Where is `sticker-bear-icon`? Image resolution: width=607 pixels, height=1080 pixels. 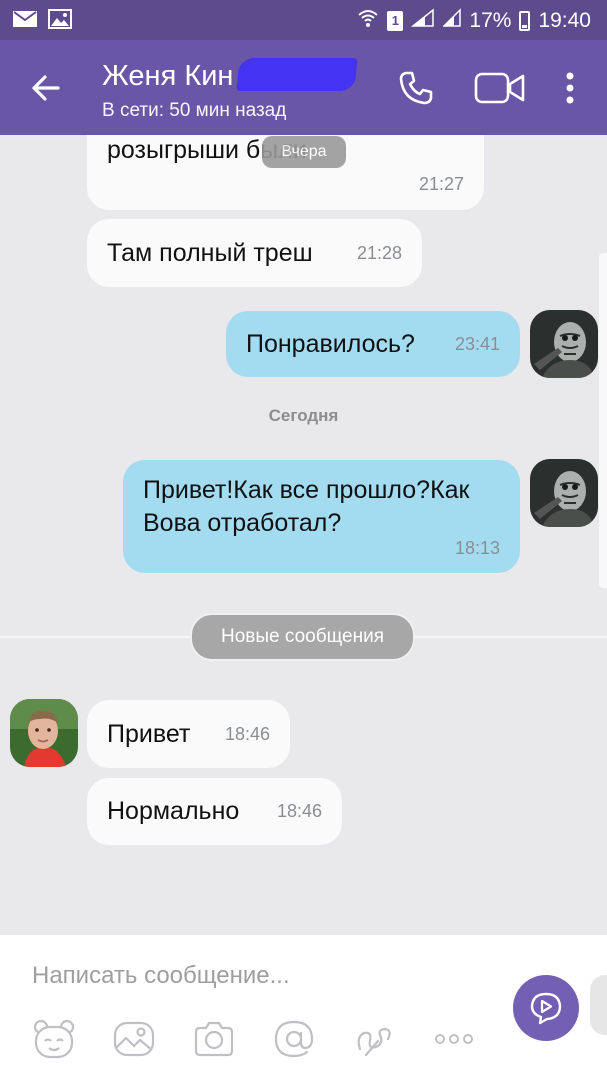 sticker-bear-icon is located at coordinates (54, 1039).